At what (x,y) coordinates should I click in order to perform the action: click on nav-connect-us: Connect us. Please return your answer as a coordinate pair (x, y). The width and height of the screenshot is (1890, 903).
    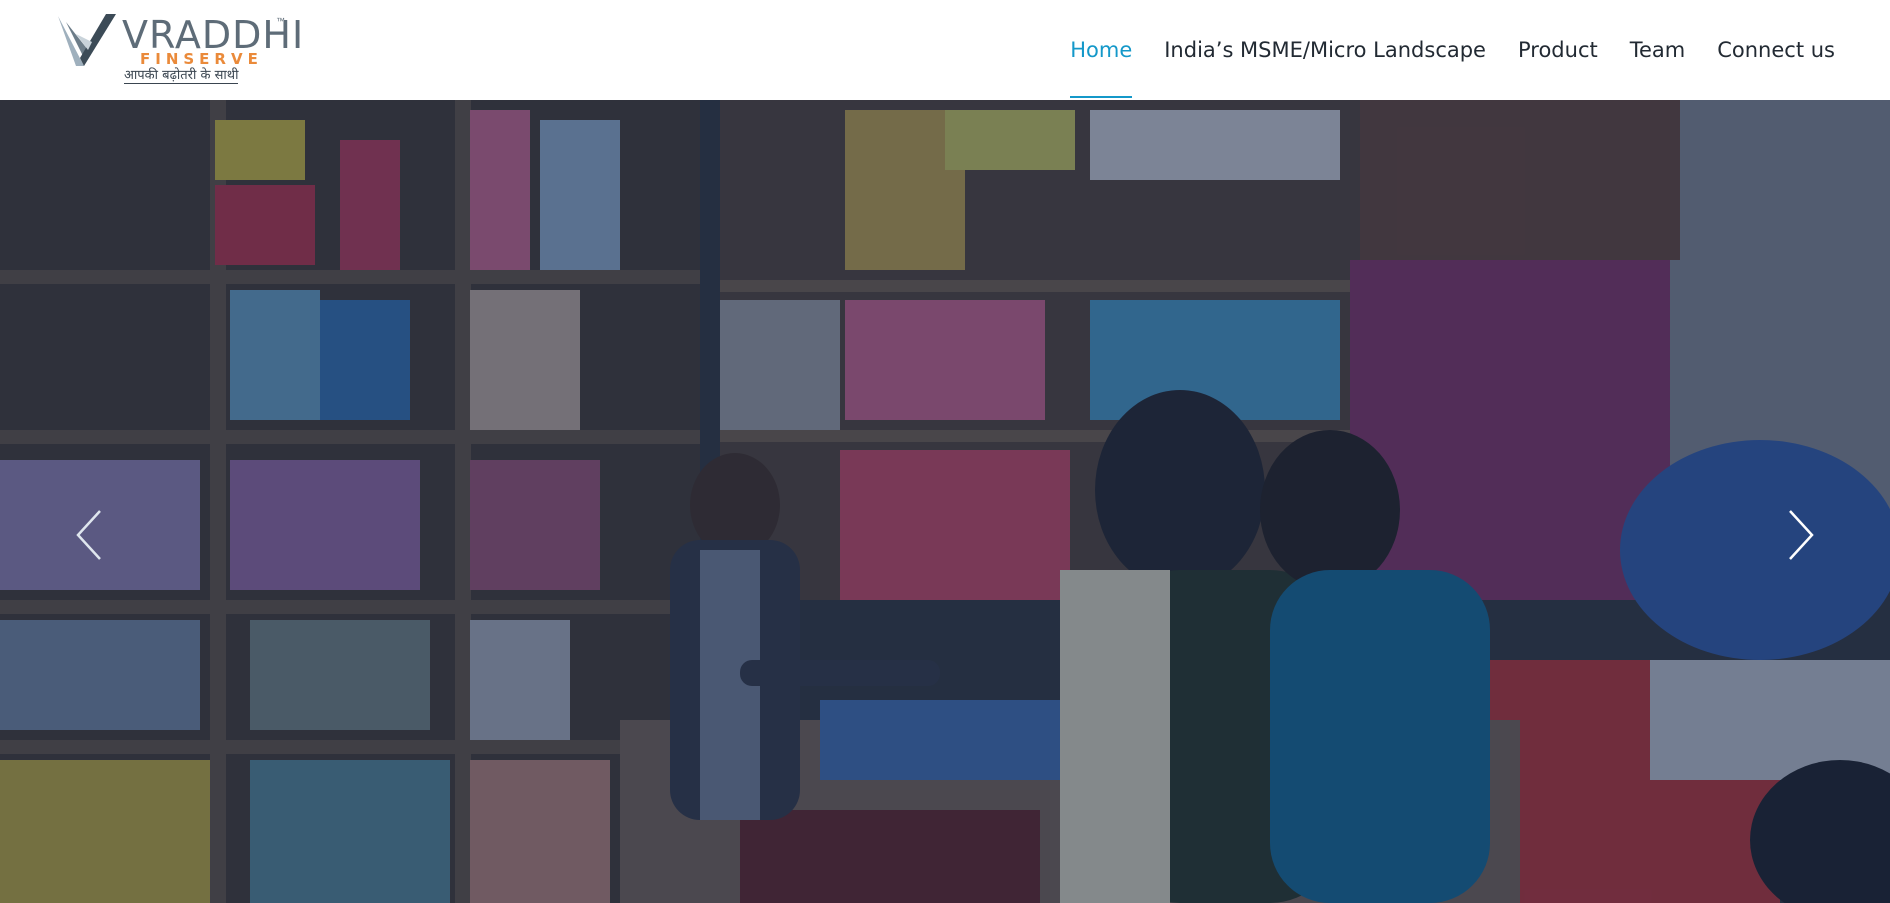
    Looking at the image, I should click on (1776, 50).